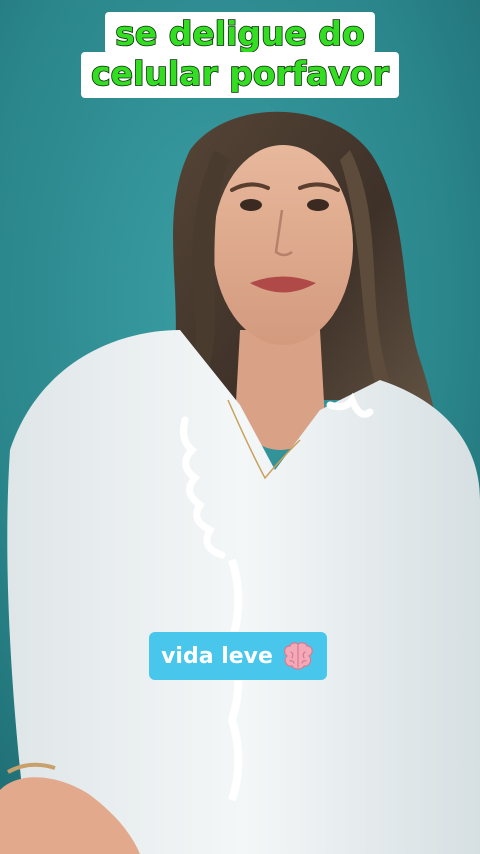  Describe the element at coordinates (240, 33) in the screenshot. I see `caption-line-1: se deligue do` at that location.